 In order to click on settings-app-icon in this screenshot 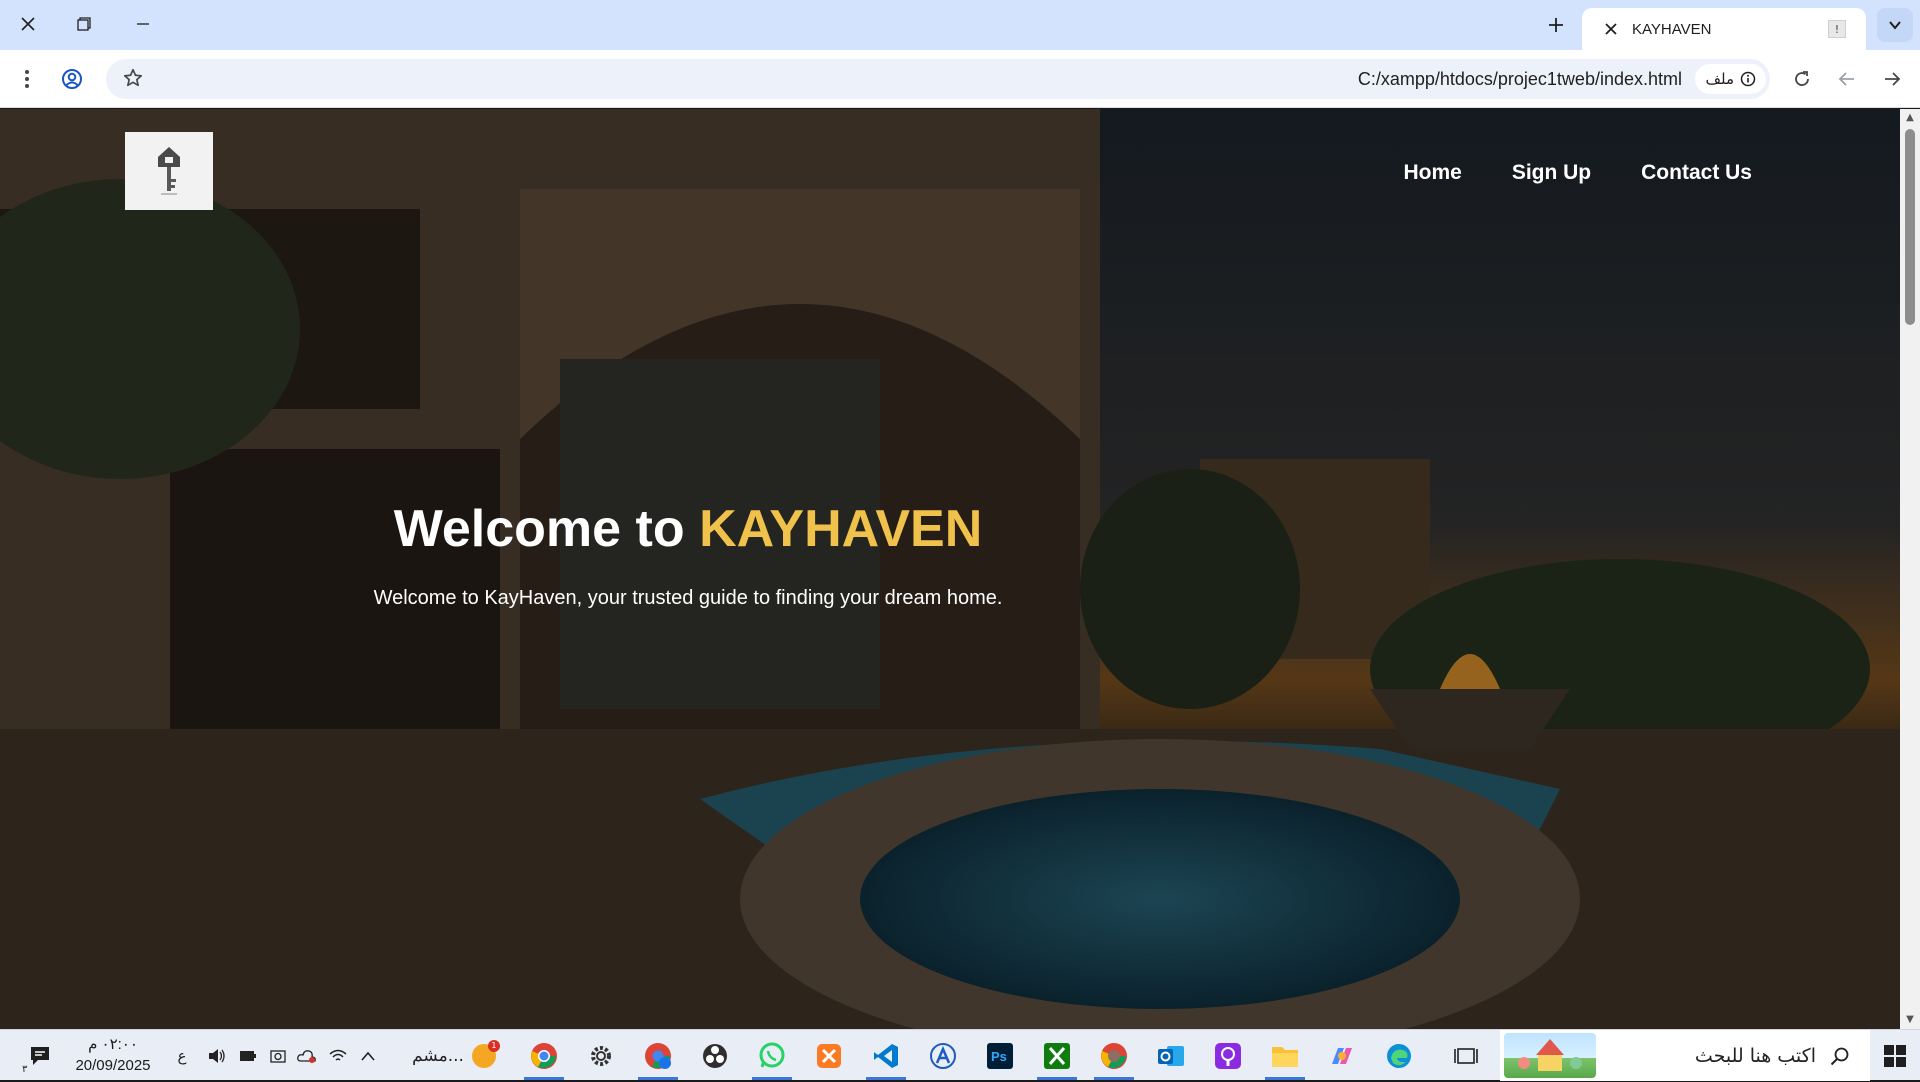, I will do `click(601, 1055)`.